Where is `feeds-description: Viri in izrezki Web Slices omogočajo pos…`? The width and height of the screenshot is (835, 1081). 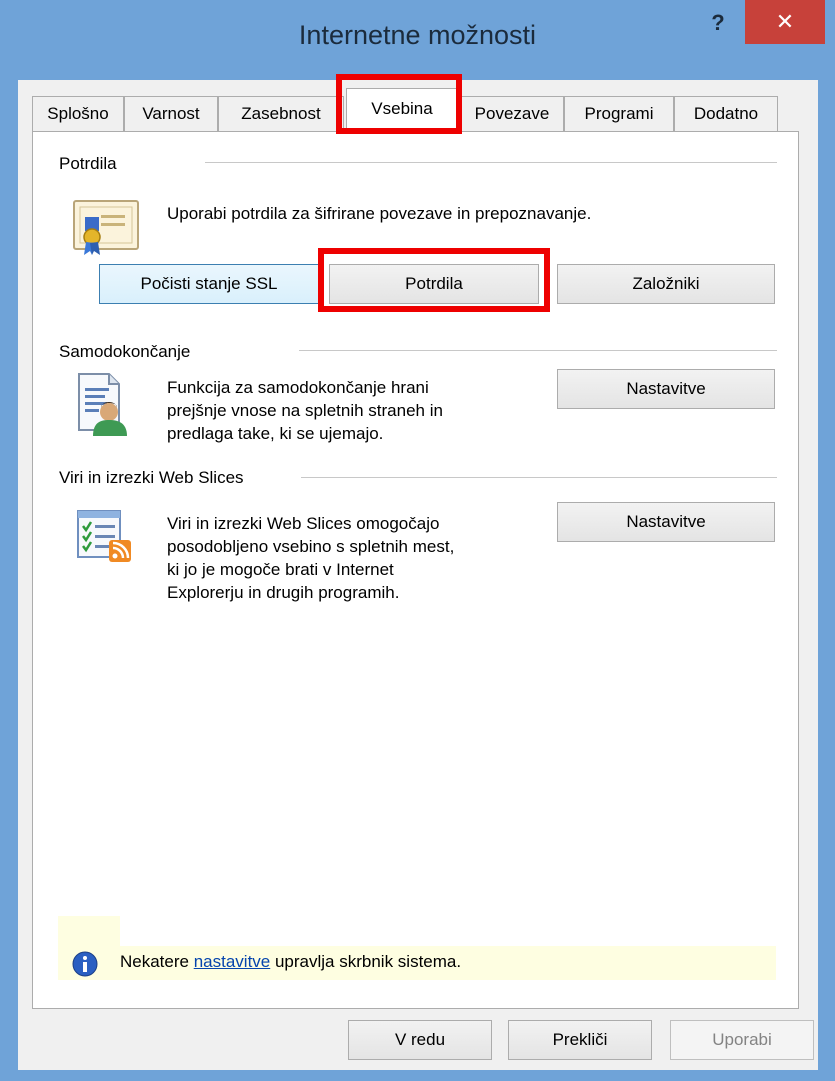 feeds-description: Viri in izrezki Web Slices omogočajo pos… is located at coordinates (310, 558).